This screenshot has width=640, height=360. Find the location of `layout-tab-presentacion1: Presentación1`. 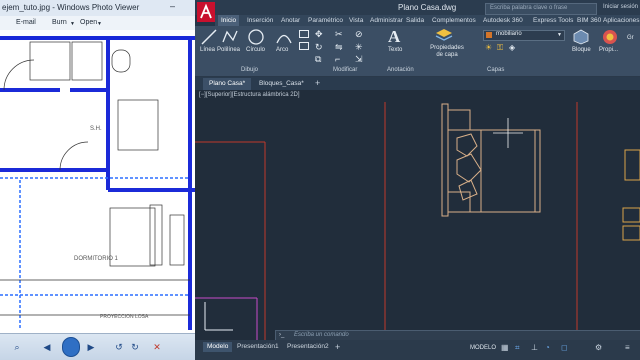

layout-tab-presentacion1: Presentación1 is located at coordinates (258, 347).